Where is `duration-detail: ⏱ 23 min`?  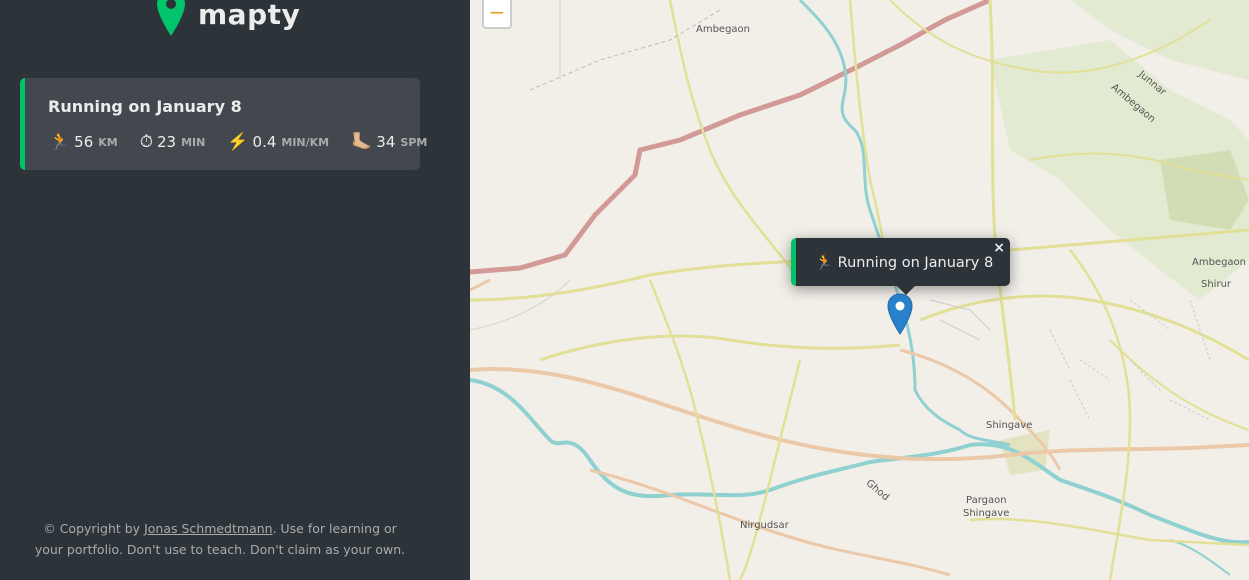 duration-detail: ⏱ 23 min is located at coordinates (173, 142).